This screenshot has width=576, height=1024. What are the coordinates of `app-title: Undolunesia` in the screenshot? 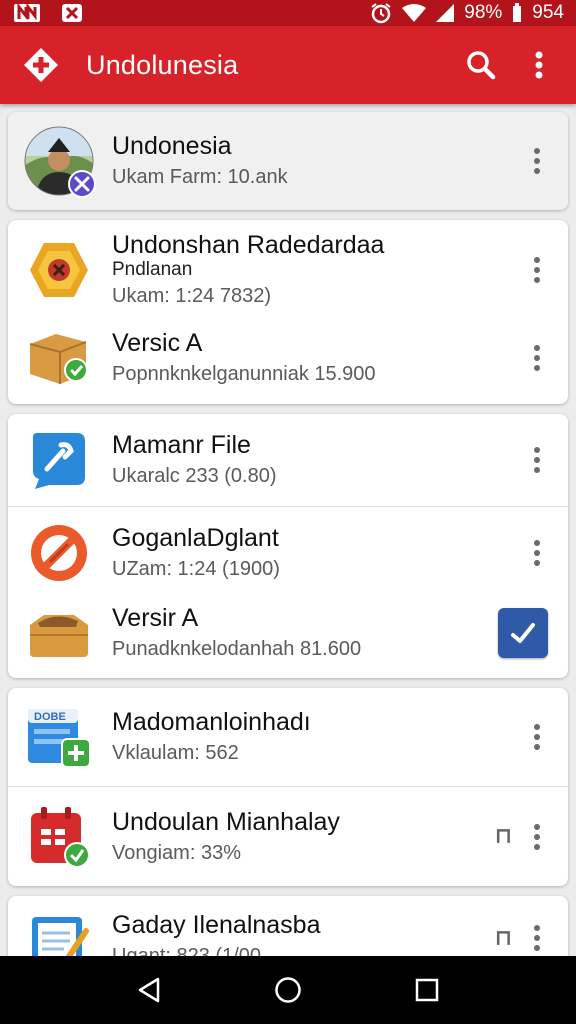 It's located at (162, 64).